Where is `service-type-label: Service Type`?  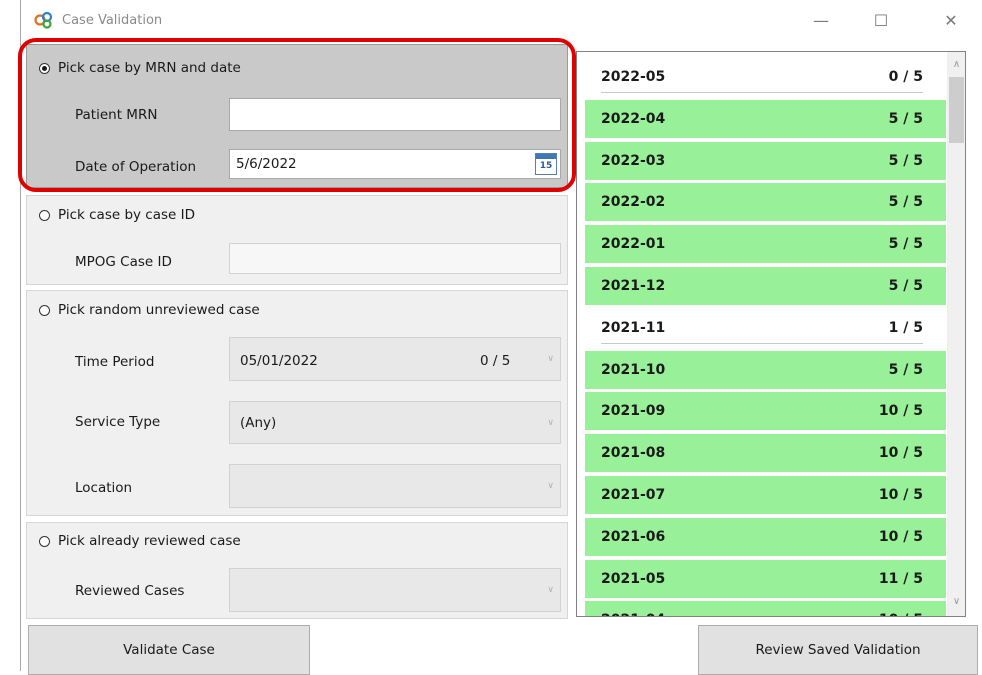 service-type-label: Service Type is located at coordinates (118, 422).